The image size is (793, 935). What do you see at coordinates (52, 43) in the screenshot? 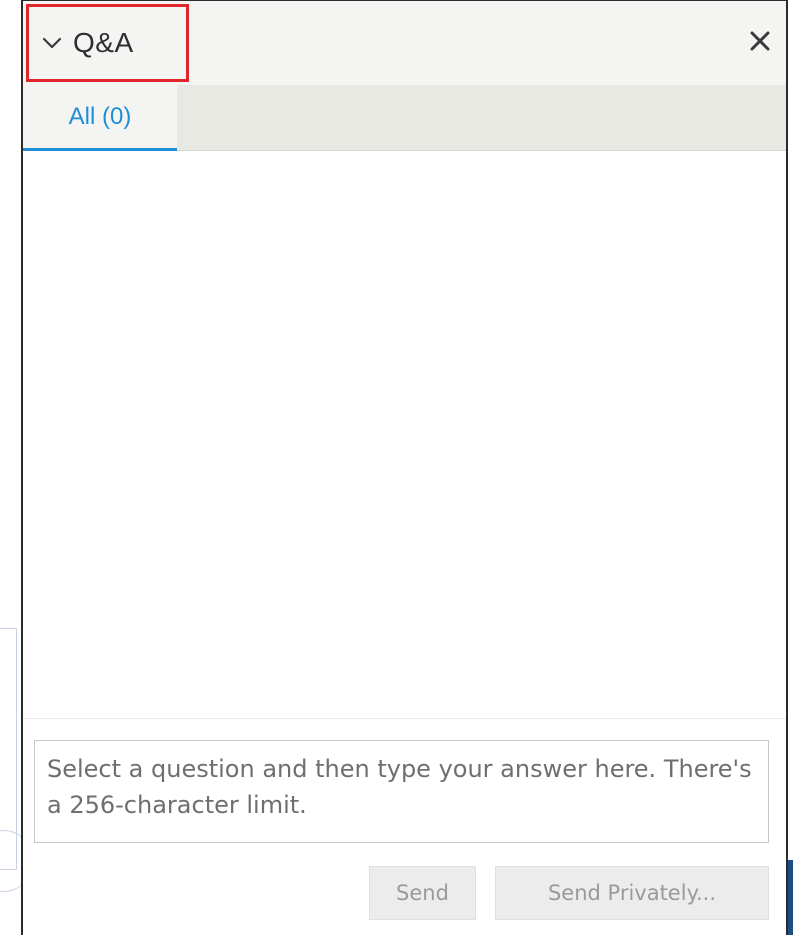
I see `chevron-down-icon` at bounding box center [52, 43].